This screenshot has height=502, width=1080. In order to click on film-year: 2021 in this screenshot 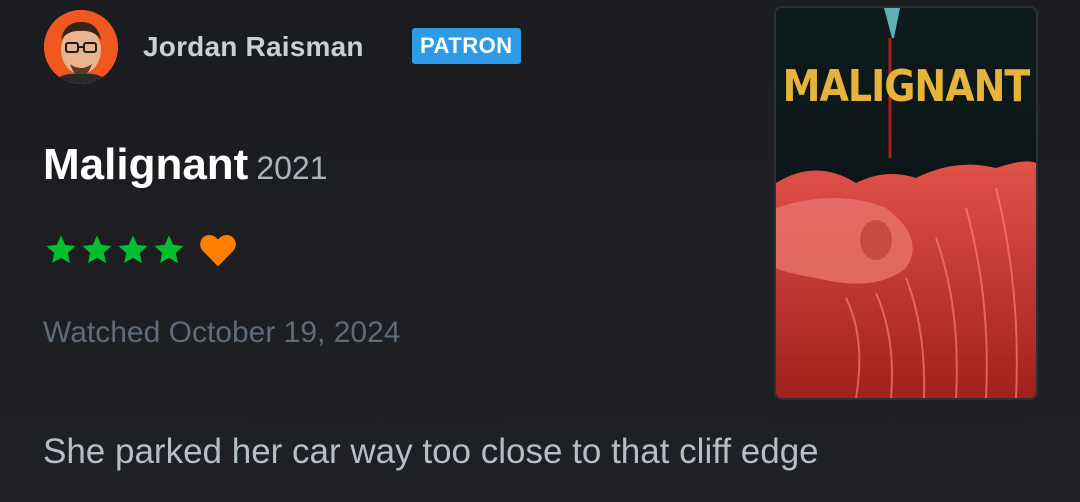, I will do `click(291, 168)`.